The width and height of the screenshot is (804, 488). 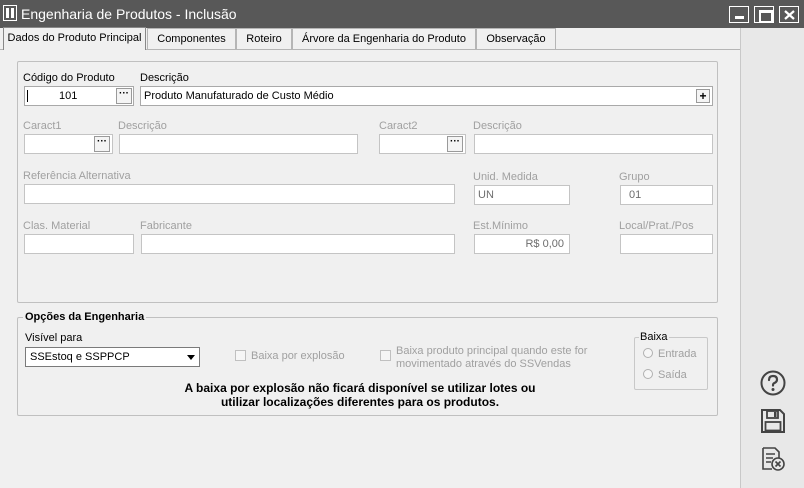 I want to click on saida-label: Saída, so click(x=672, y=375).